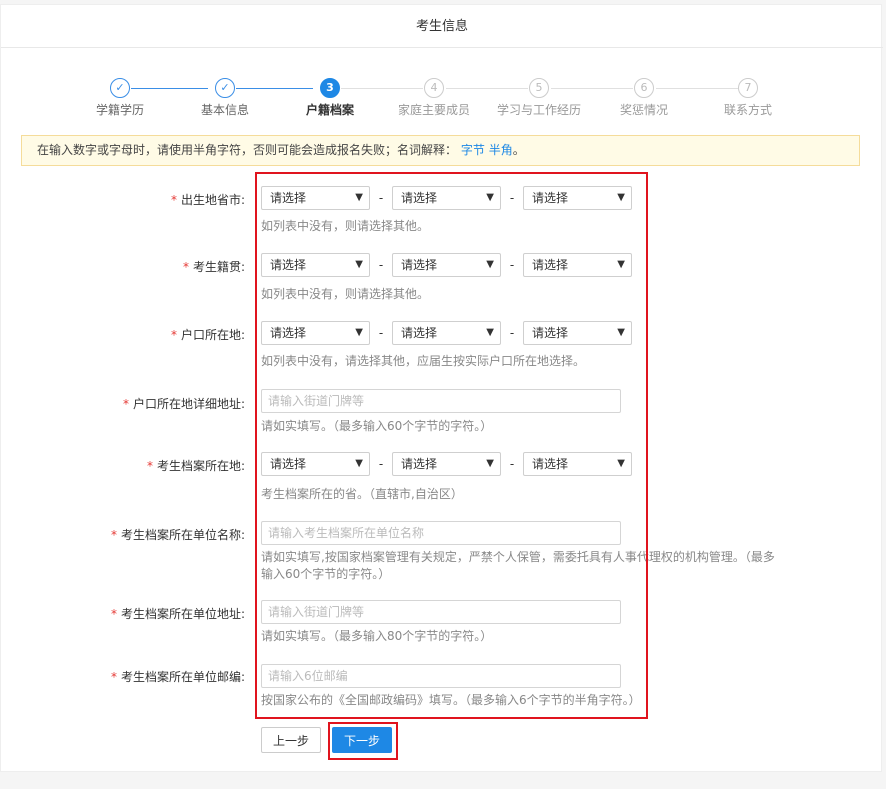  I want to click on archive-unit-postcode-label: * 考生档案所在单位邮编:, so click(177, 677).